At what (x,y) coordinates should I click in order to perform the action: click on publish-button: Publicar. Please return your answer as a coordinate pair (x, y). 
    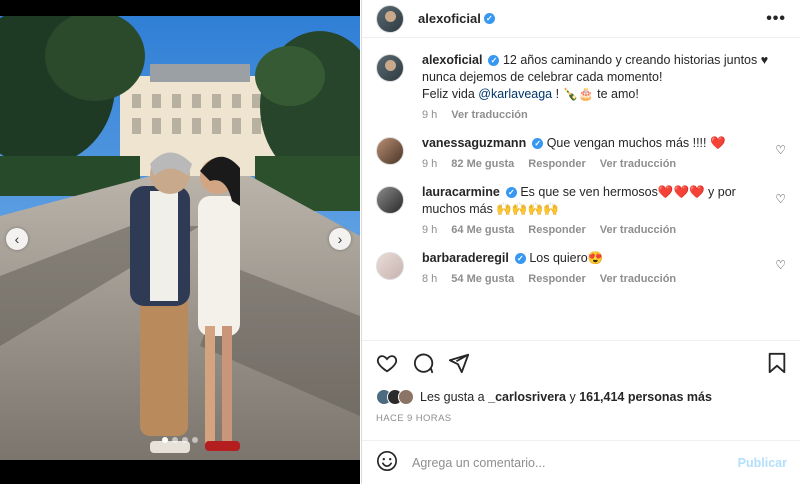
    Looking at the image, I should click on (762, 463).